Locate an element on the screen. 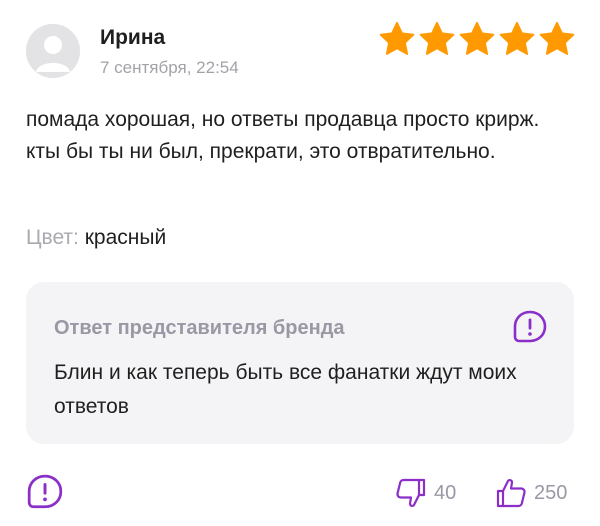 This screenshot has width=600, height=526. attribute-value: красный is located at coordinates (125, 237).